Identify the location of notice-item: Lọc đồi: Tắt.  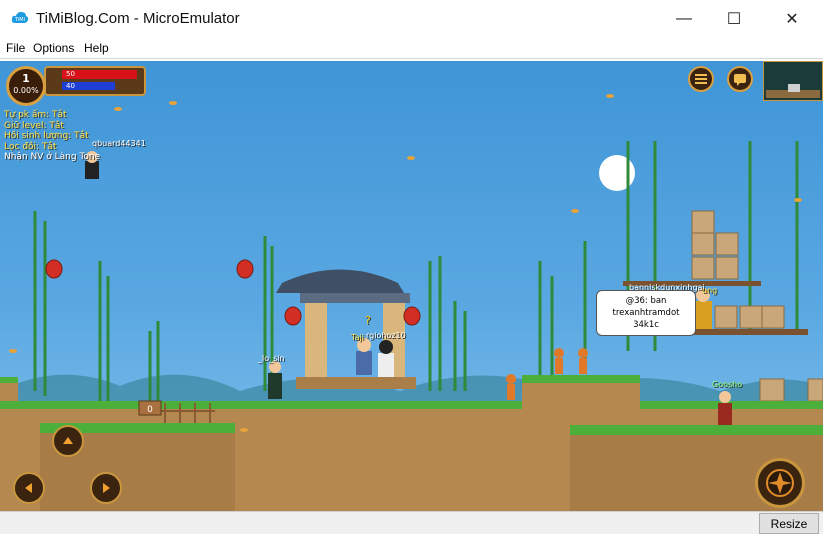
(30, 146).